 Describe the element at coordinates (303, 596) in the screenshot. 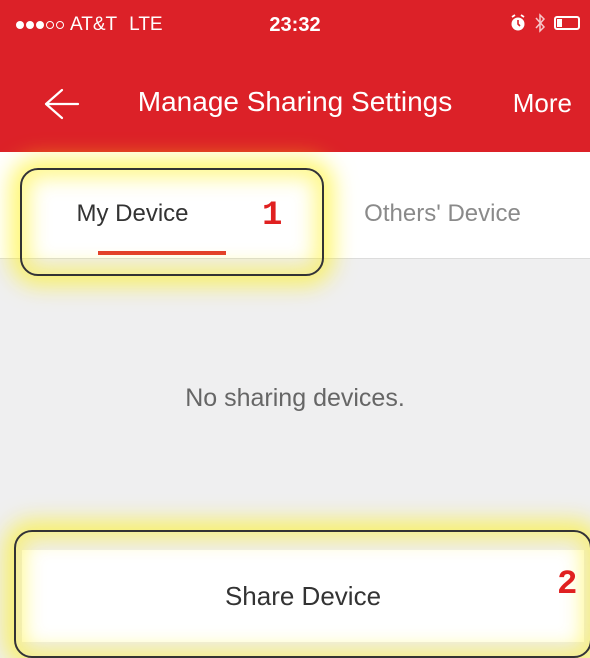

I see `share-device-button: Share Device` at that location.